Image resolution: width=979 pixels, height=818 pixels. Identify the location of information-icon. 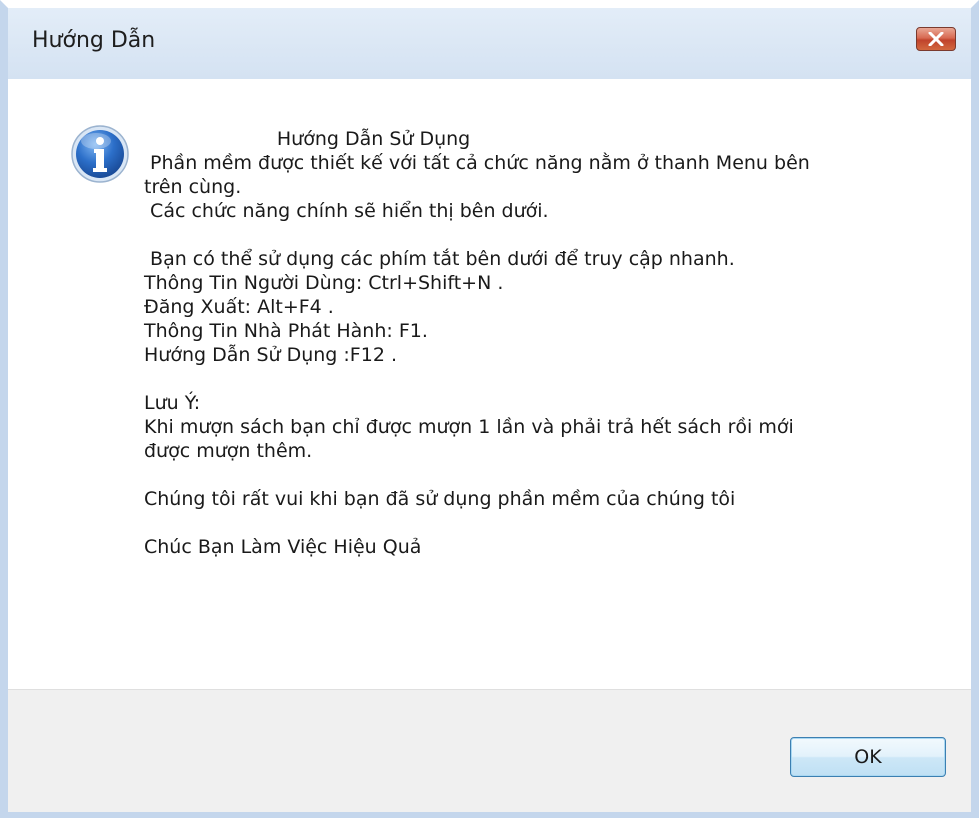
(100, 154).